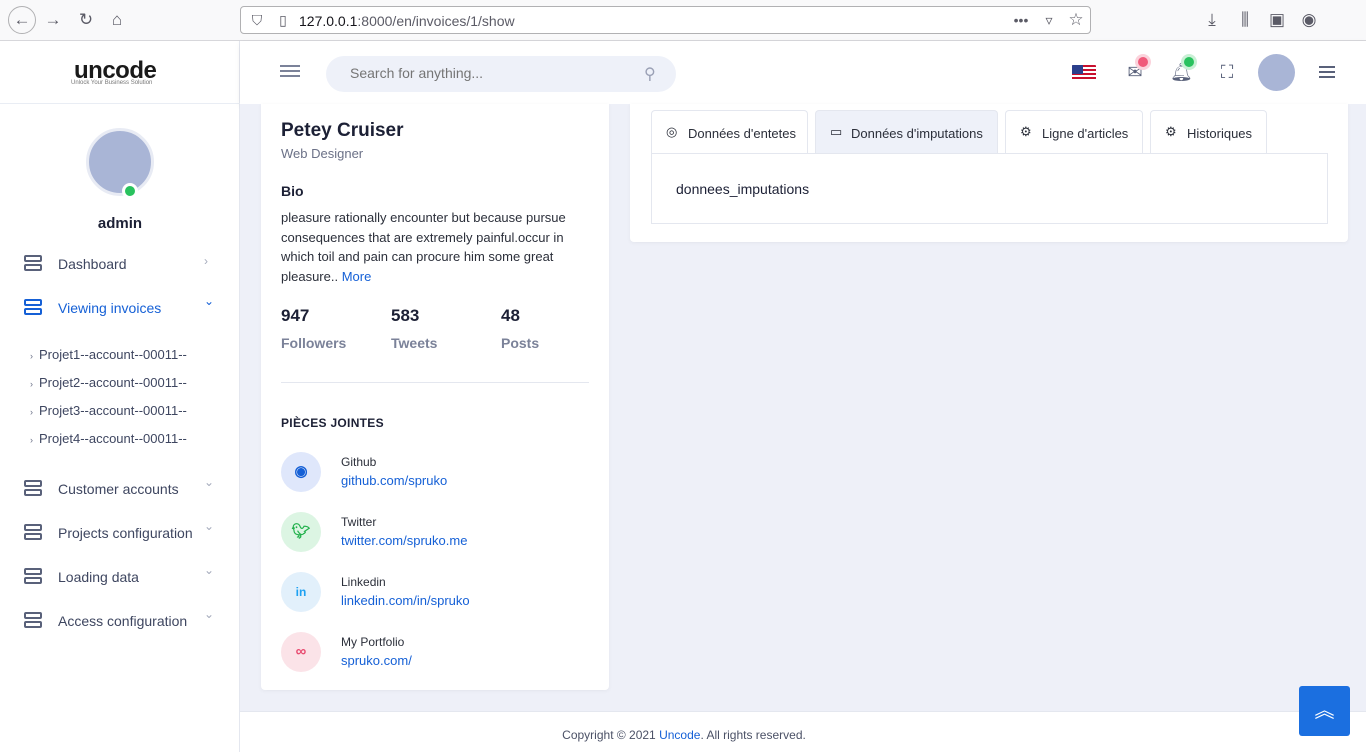  What do you see at coordinates (1227, 72) in the screenshot?
I see `fullscreen-icon: ⛶` at bounding box center [1227, 72].